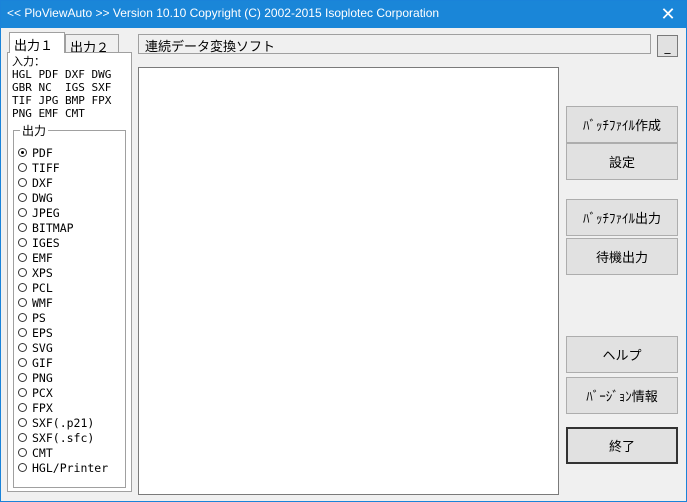 The height and width of the screenshot is (502, 687). What do you see at coordinates (42, 197) in the screenshot?
I see `output-option-label: DWG` at bounding box center [42, 197].